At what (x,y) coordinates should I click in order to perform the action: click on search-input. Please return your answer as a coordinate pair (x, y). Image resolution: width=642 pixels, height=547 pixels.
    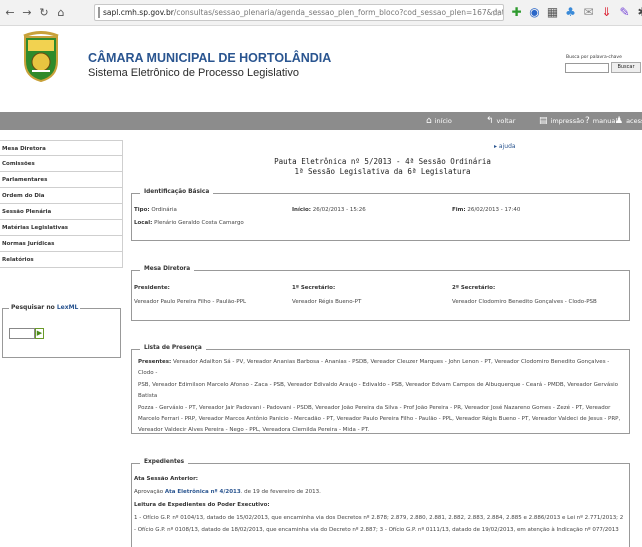
    Looking at the image, I should click on (587, 68).